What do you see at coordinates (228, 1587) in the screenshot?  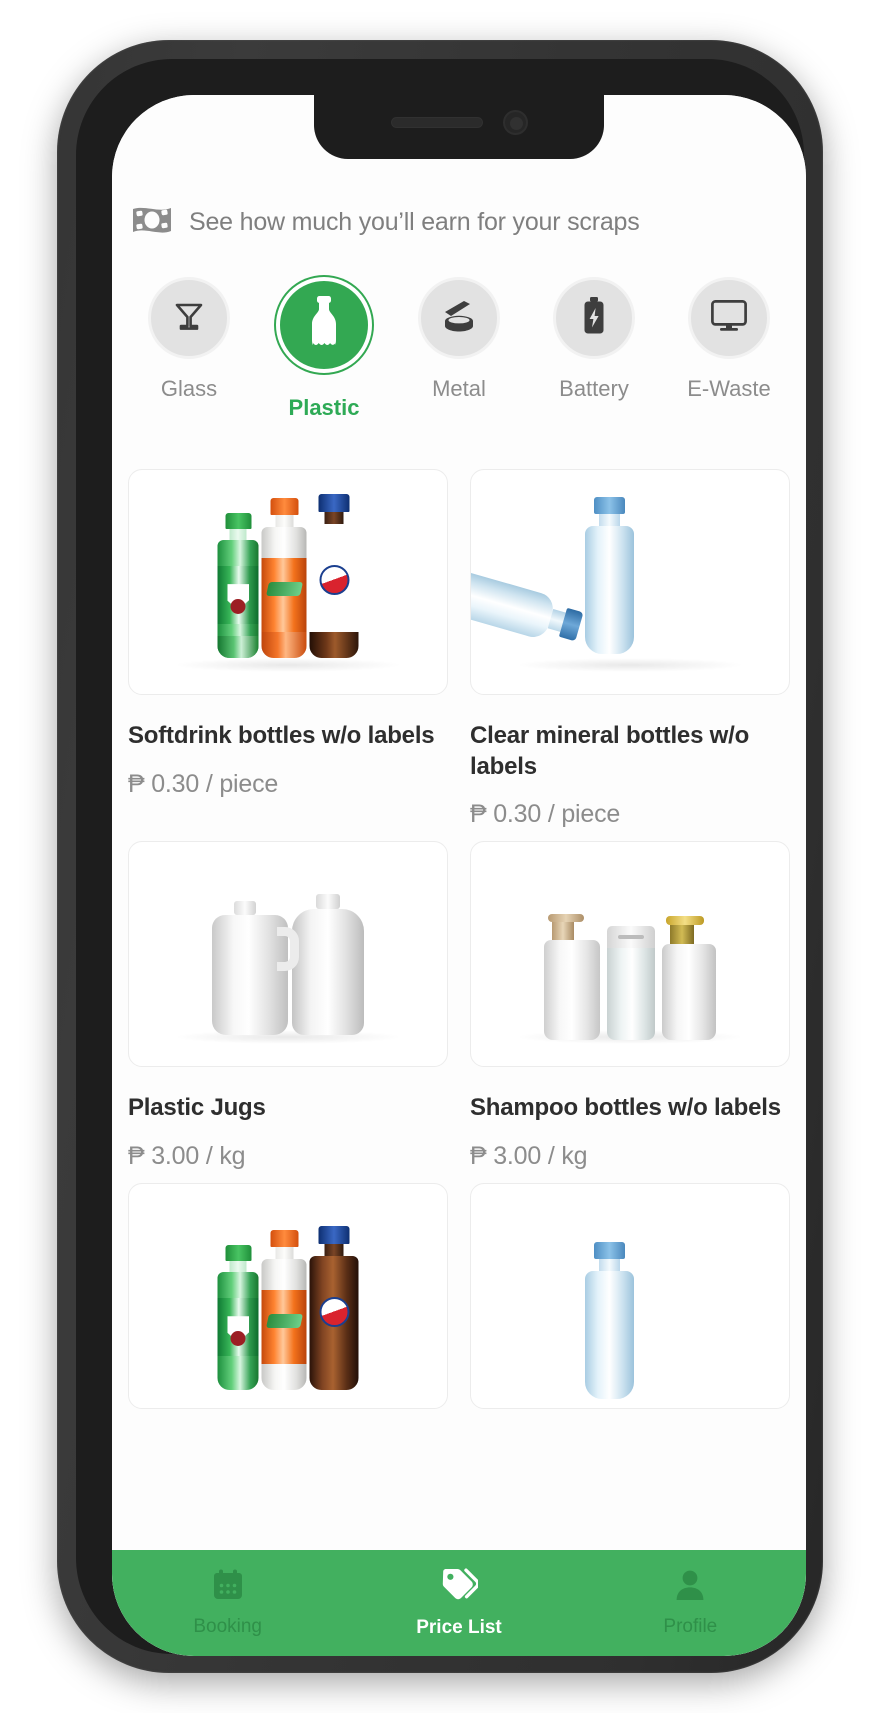 I see `calendar-icon` at bounding box center [228, 1587].